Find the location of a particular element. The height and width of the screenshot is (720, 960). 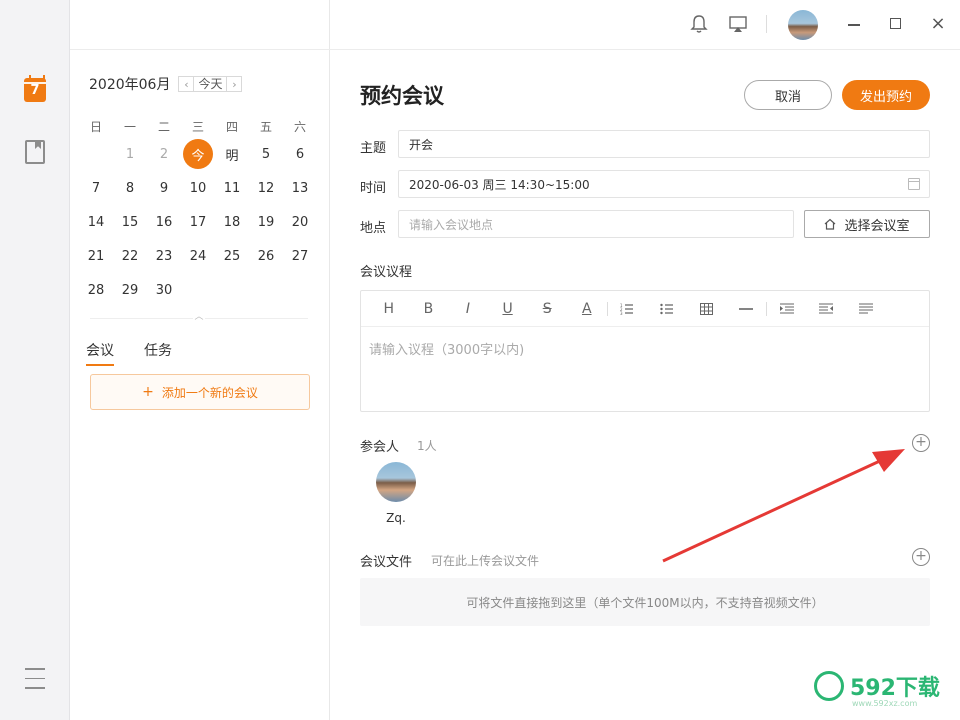

calendar-day: 9 is located at coordinates (164, 188).